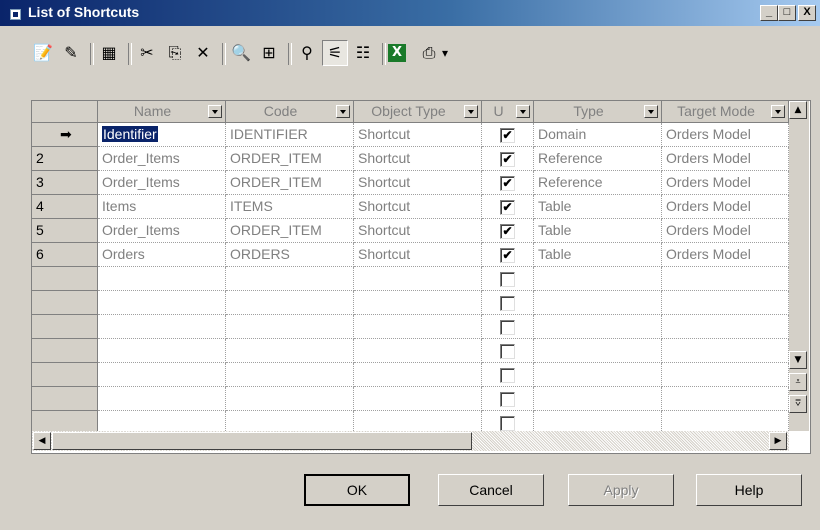 Image resolution: width=820 pixels, height=530 pixels. I want to click on row-header: ➡, so click(65, 135).